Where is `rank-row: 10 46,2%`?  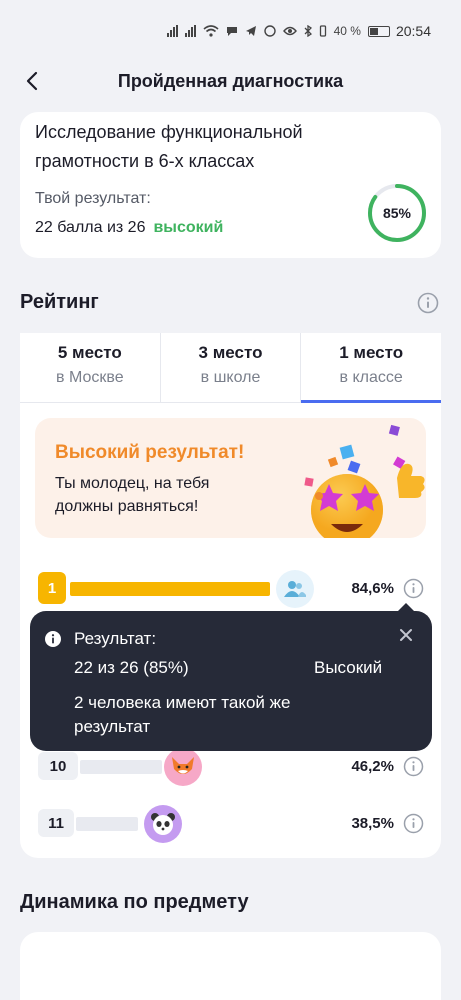
rank-row: 10 46,2% is located at coordinates (231, 767).